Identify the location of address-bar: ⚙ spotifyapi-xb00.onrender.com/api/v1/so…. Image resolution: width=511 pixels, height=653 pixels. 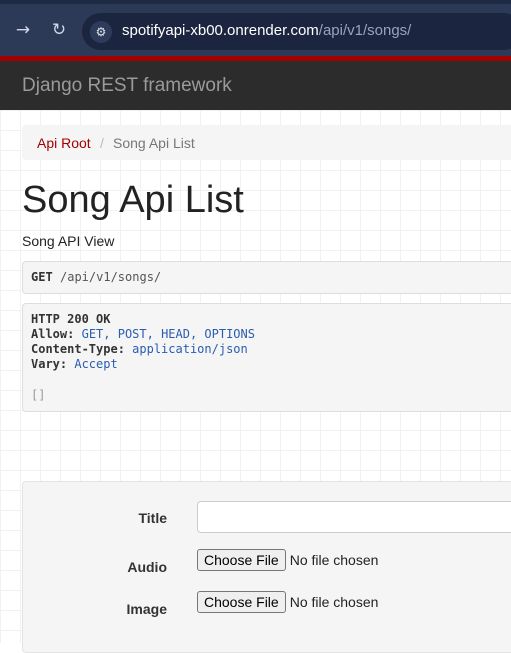
(296, 31).